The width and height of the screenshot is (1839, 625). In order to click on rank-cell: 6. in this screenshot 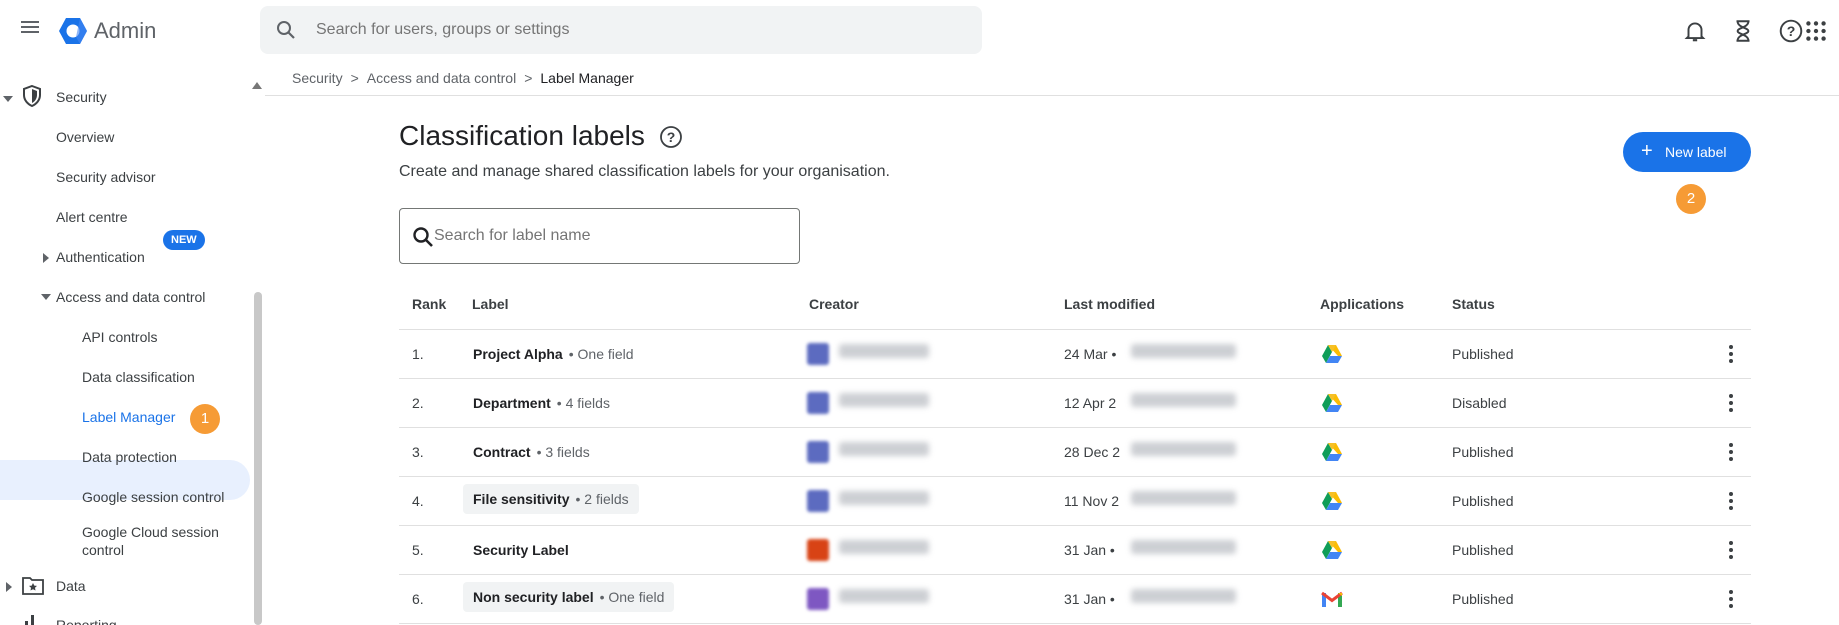, I will do `click(418, 599)`.